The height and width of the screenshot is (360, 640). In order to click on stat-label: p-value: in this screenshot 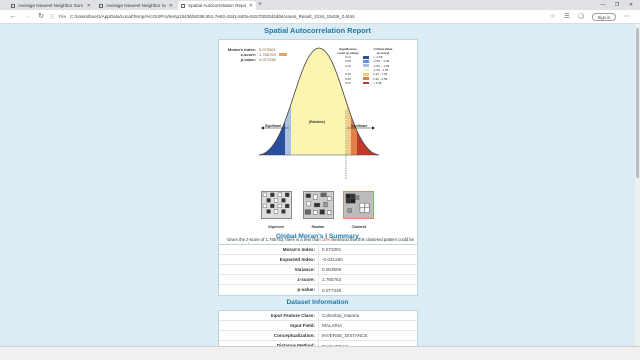, I will do `click(248, 59)`.